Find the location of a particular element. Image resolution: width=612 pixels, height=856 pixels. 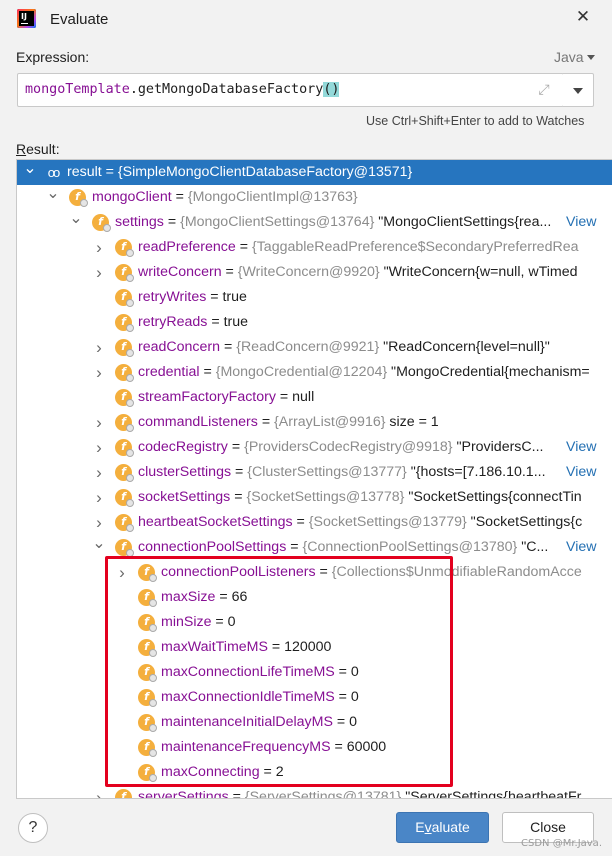

expression-code: mongoTemplate.getMongoDatabaseFactory() is located at coordinates (182, 89).